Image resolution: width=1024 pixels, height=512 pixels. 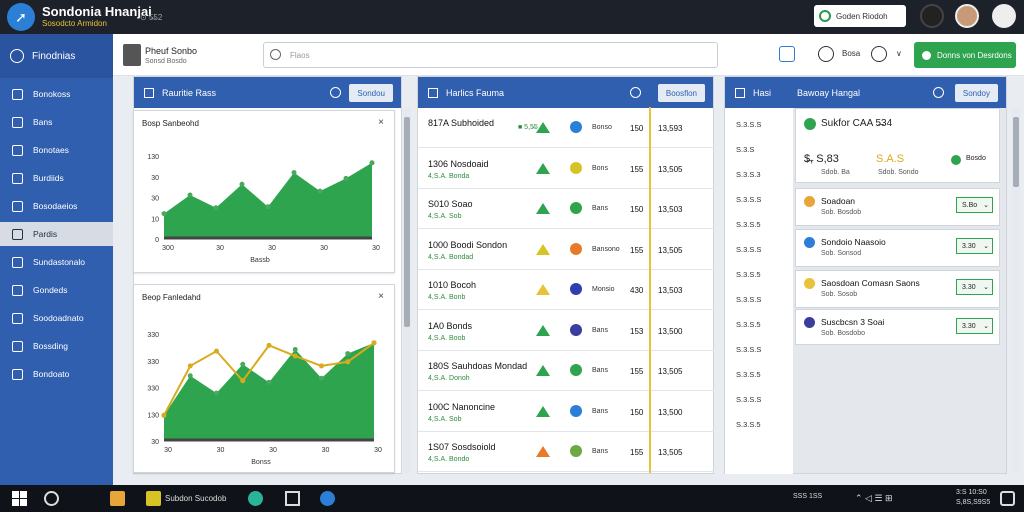 I want to click on sidebar-item: Gondeds, so click(x=56, y=290).